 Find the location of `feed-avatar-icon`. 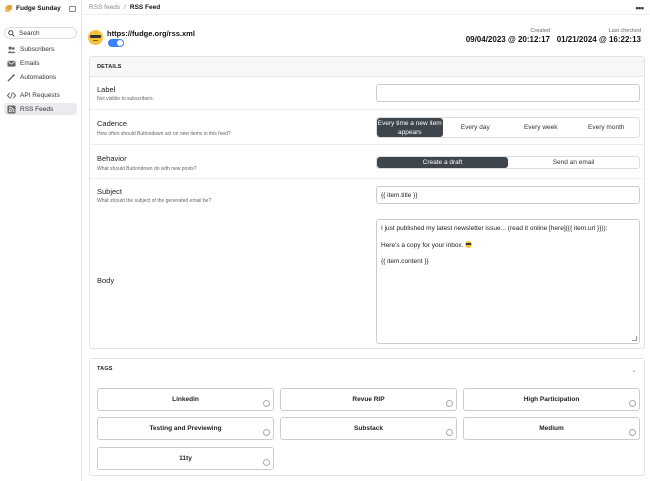

feed-avatar-icon is located at coordinates (95, 37).